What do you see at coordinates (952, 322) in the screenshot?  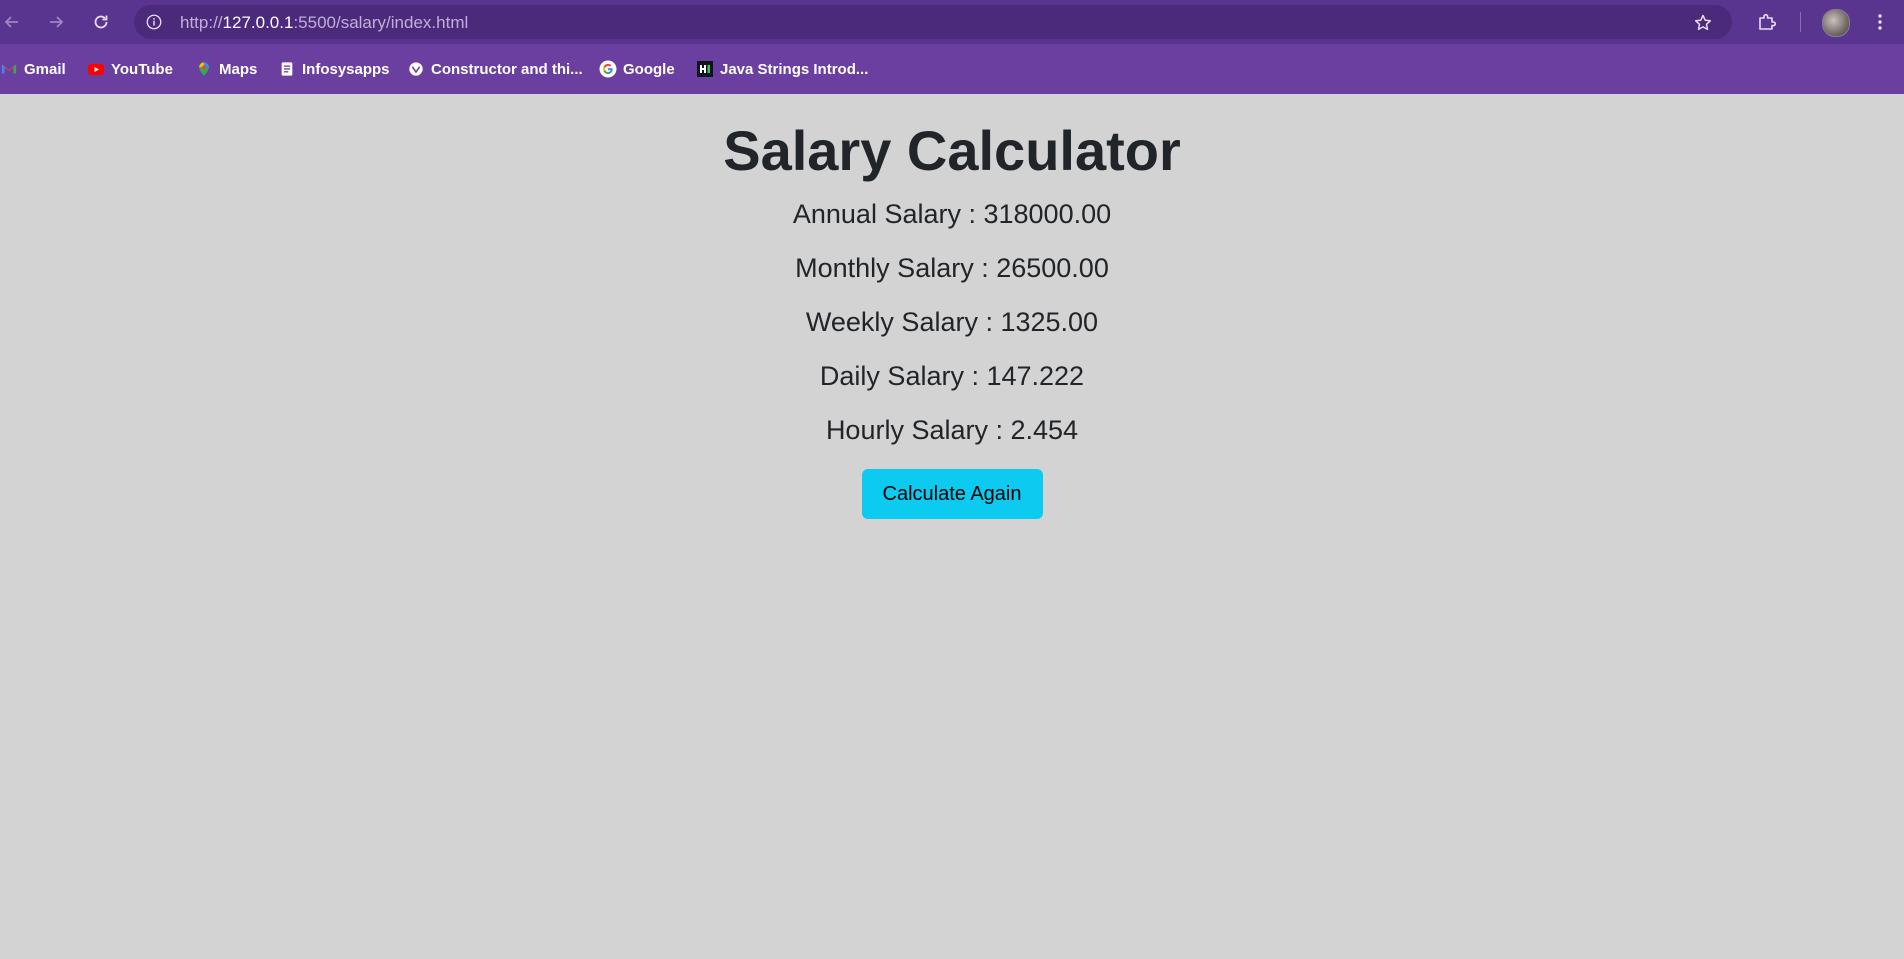 I see `weekly-salary-text: Weekly Salary : 1325.00` at bounding box center [952, 322].